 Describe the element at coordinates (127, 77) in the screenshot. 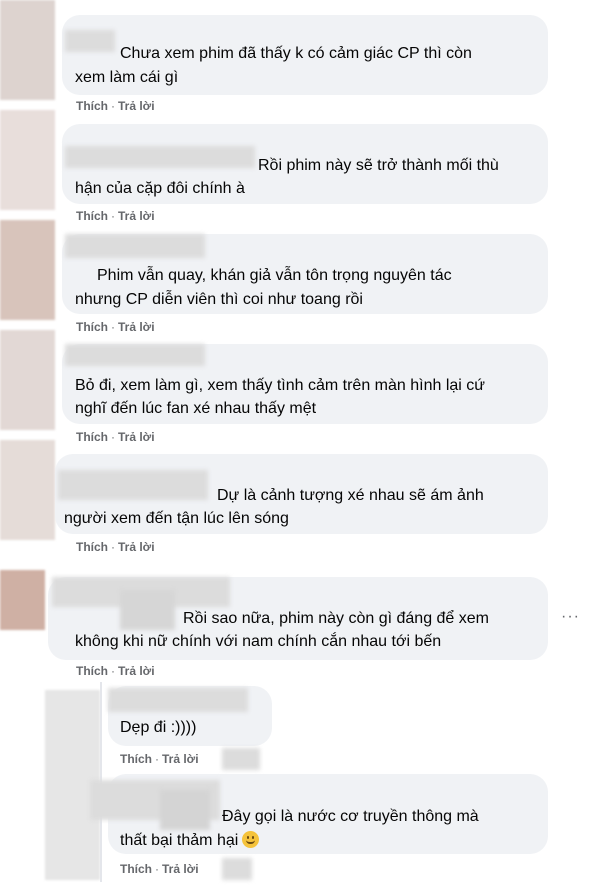

I see `comment-text: xem làm cái gì` at that location.